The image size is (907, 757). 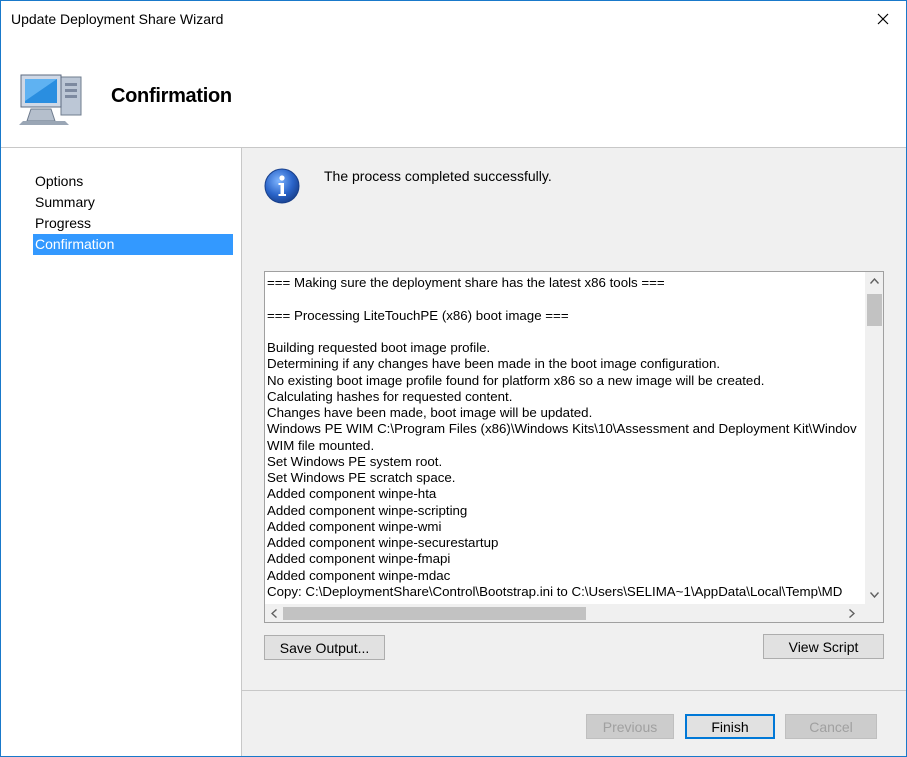 I want to click on scroll-down-button, so click(x=874, y=595).